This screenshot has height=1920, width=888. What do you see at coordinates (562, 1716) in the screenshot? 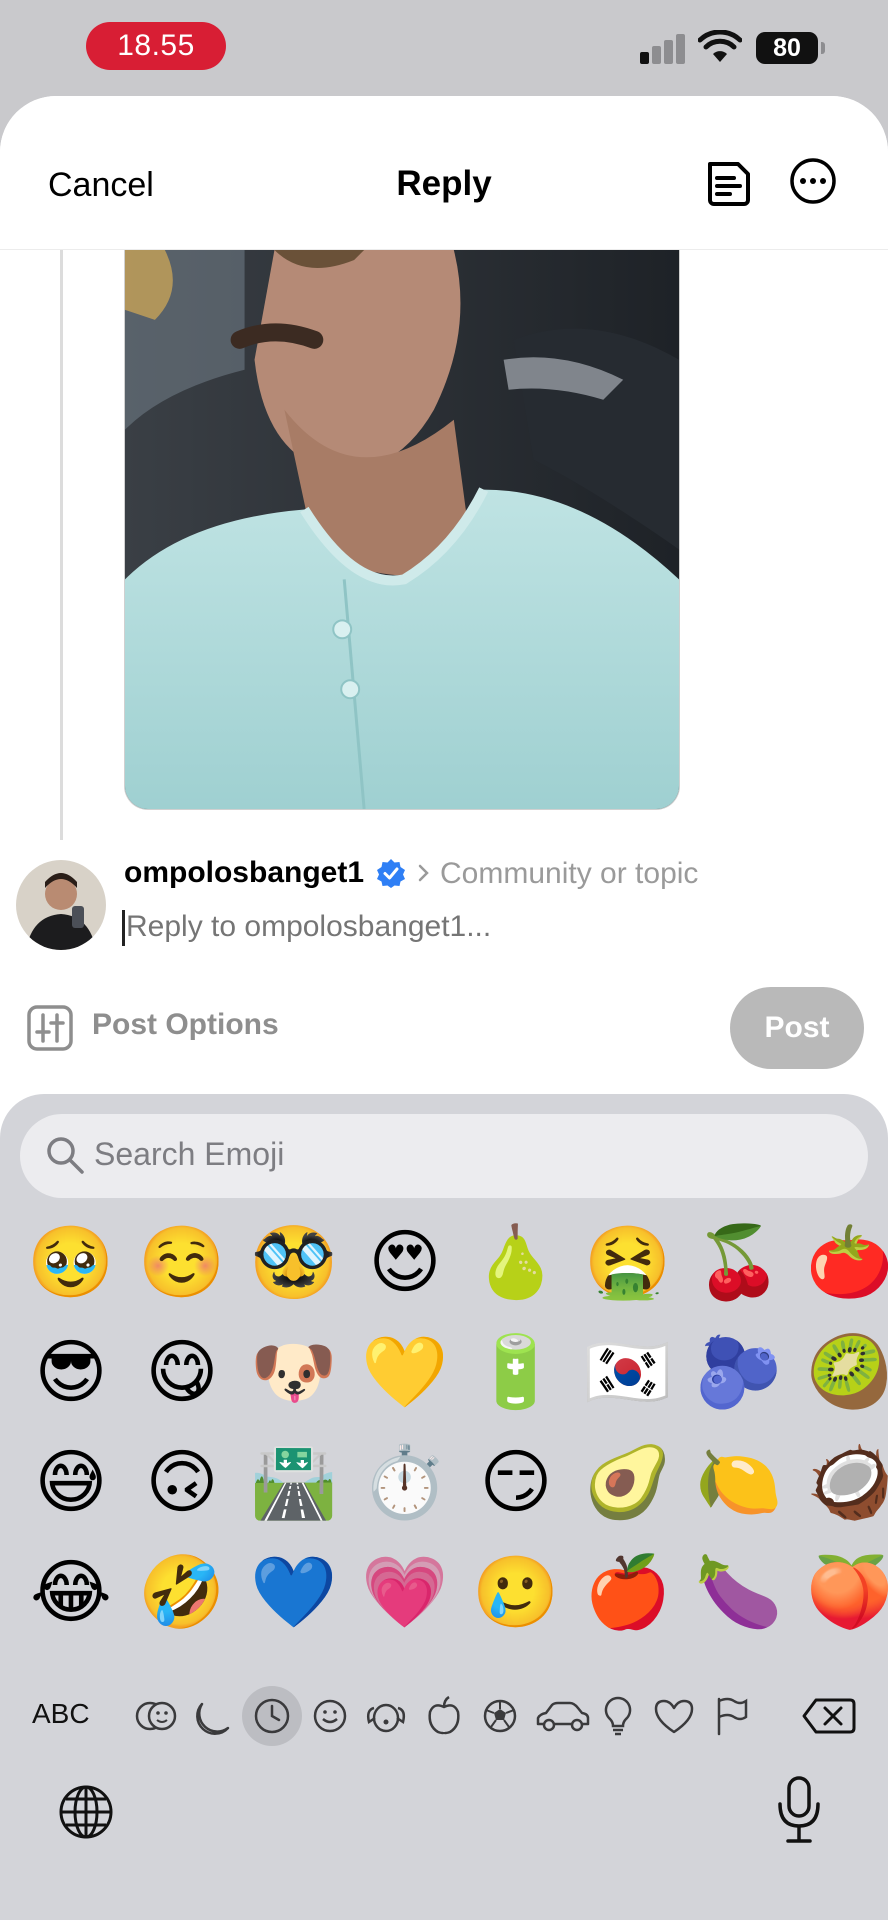
I see `car-icon` at bounding box center [562, 1716].